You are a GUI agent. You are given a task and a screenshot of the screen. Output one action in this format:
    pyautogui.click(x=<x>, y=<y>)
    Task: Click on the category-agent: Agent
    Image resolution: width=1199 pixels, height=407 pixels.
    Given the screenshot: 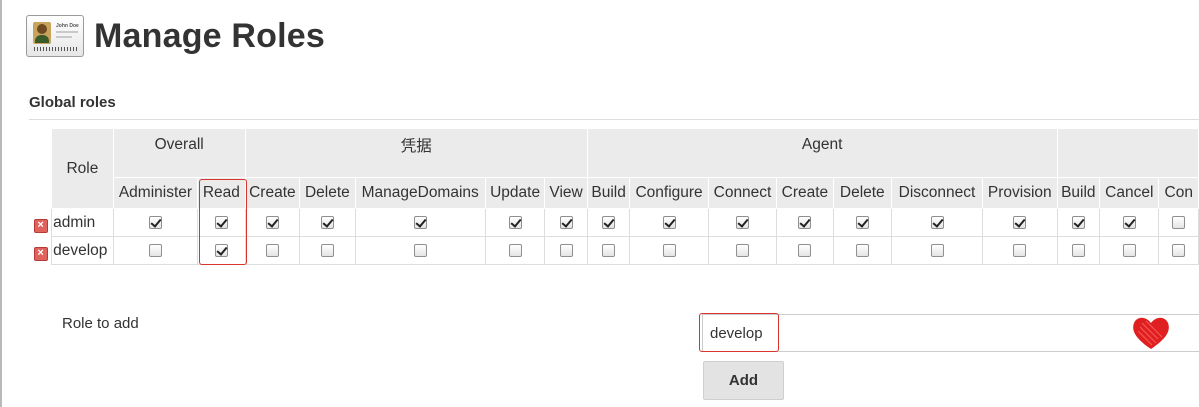 What is the action you would take?
    pyautogui.click(x=822, y=153)
    